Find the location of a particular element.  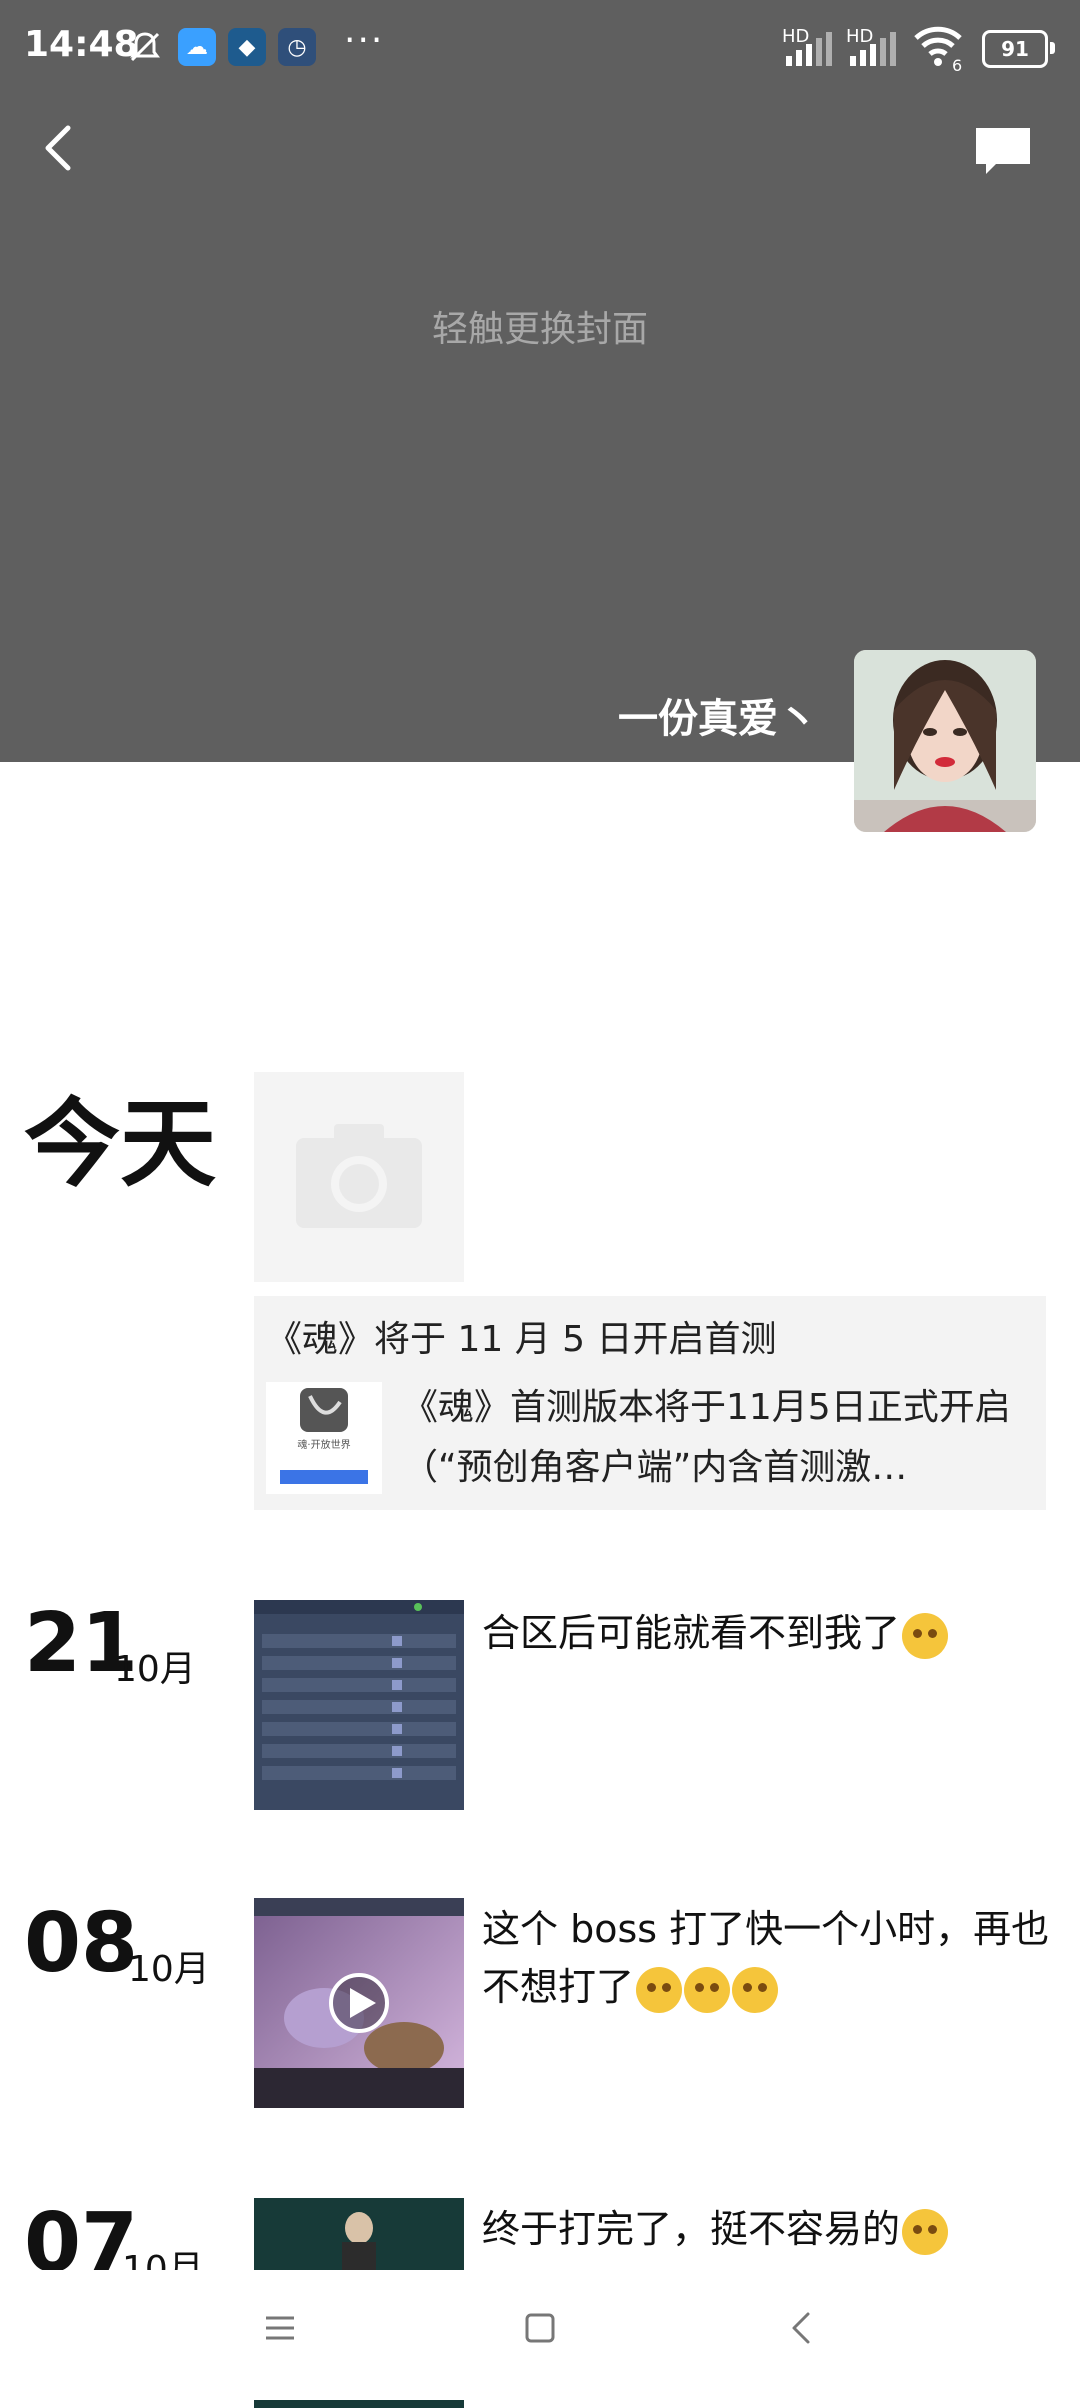

back-chevron-icon is located at coordinates (801, 2328).